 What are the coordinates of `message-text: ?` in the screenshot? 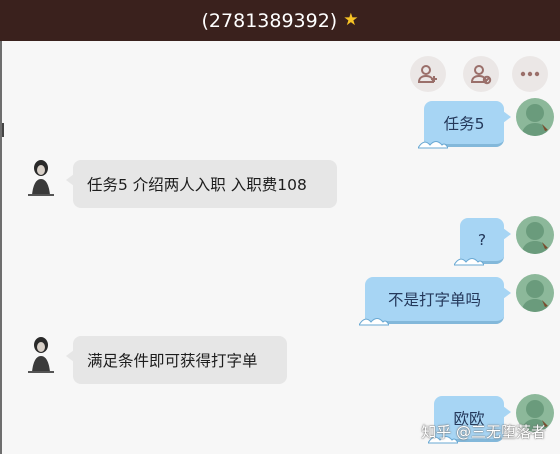 It's located at (482, 239).